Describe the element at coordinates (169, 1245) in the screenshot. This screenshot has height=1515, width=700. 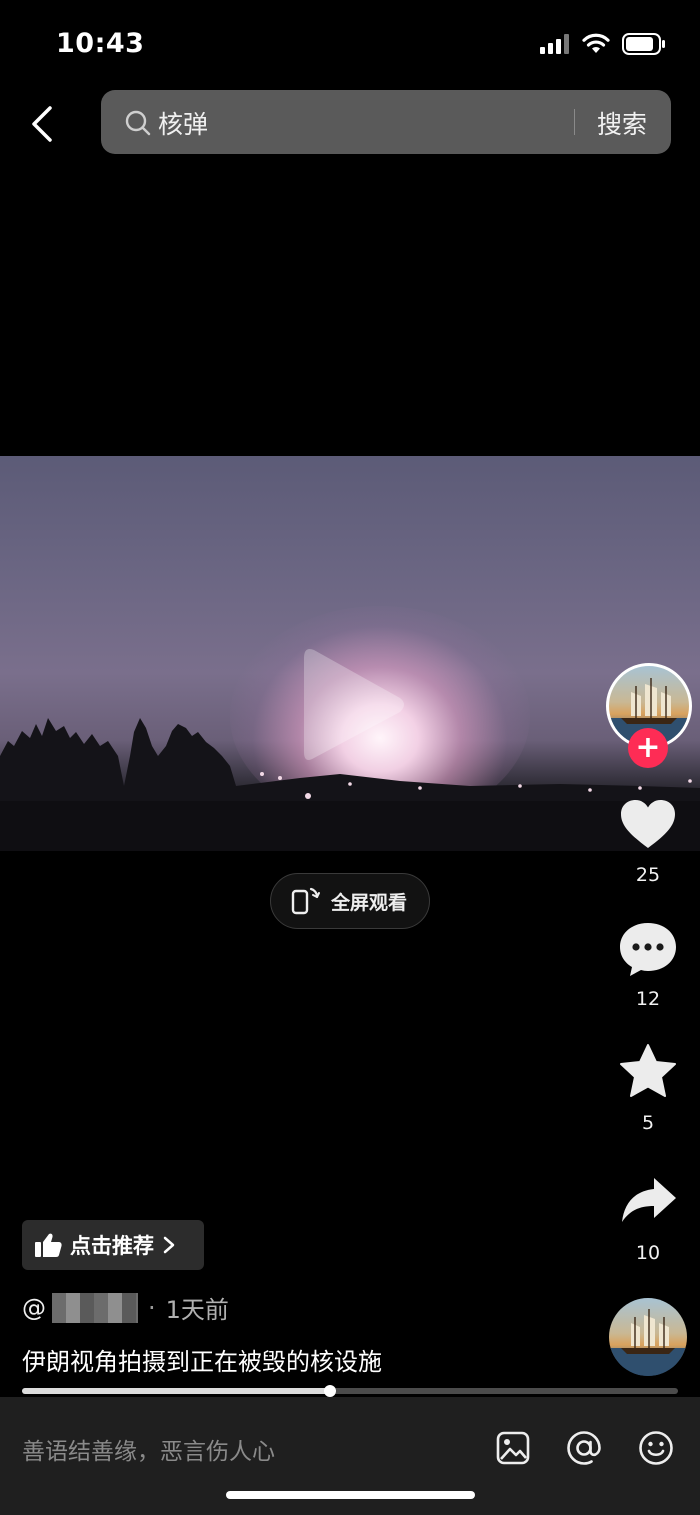
I see `chevron-right-icon` at that location.